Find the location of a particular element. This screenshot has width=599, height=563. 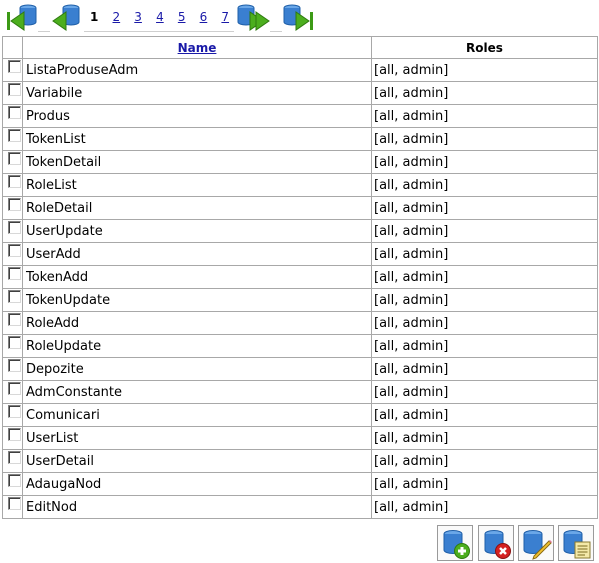

table-row: TokenAdd [all, admin] is located at coordinates (300, 277).